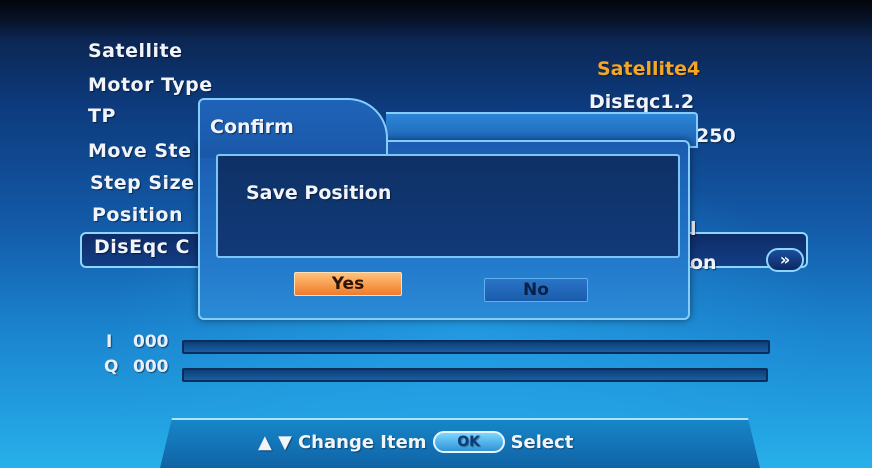 This screenshot has height=468, width=872. Describe the element at coordinates (151, 342) in the screenshot. I see `meter-value-i: 000` at that location.